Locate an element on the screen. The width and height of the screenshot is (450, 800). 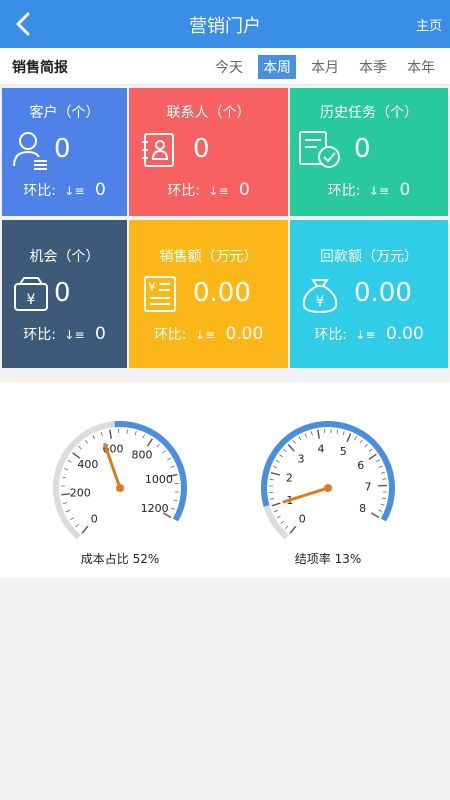
stat-card-customers: 客户（个） 0 环比: ↓≡ 0 is located at coordinates (64, 152).